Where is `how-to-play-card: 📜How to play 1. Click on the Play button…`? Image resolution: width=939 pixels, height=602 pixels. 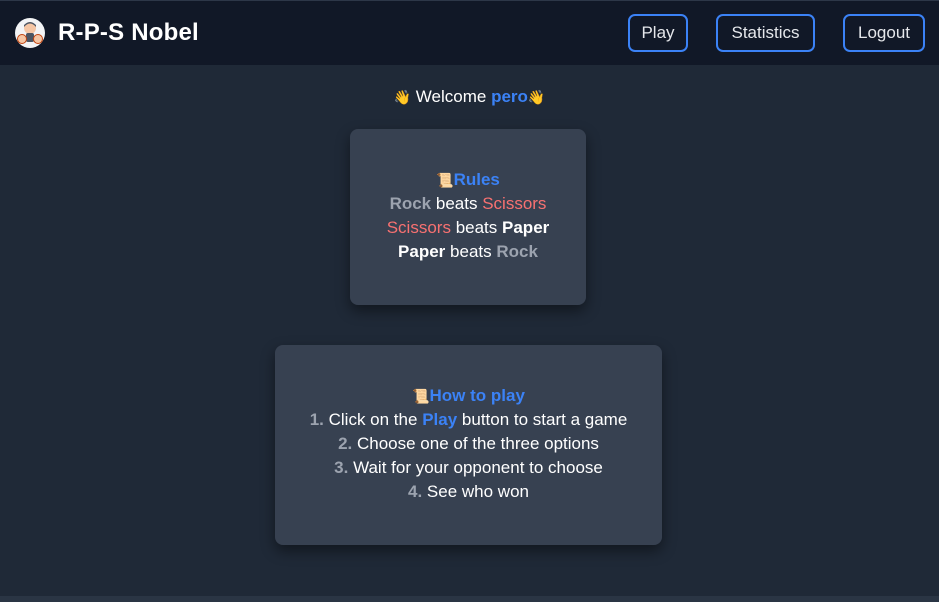 how-to-play-card: 📜How to play 1. Click on the Play button… is located at coordinates (468, 445).